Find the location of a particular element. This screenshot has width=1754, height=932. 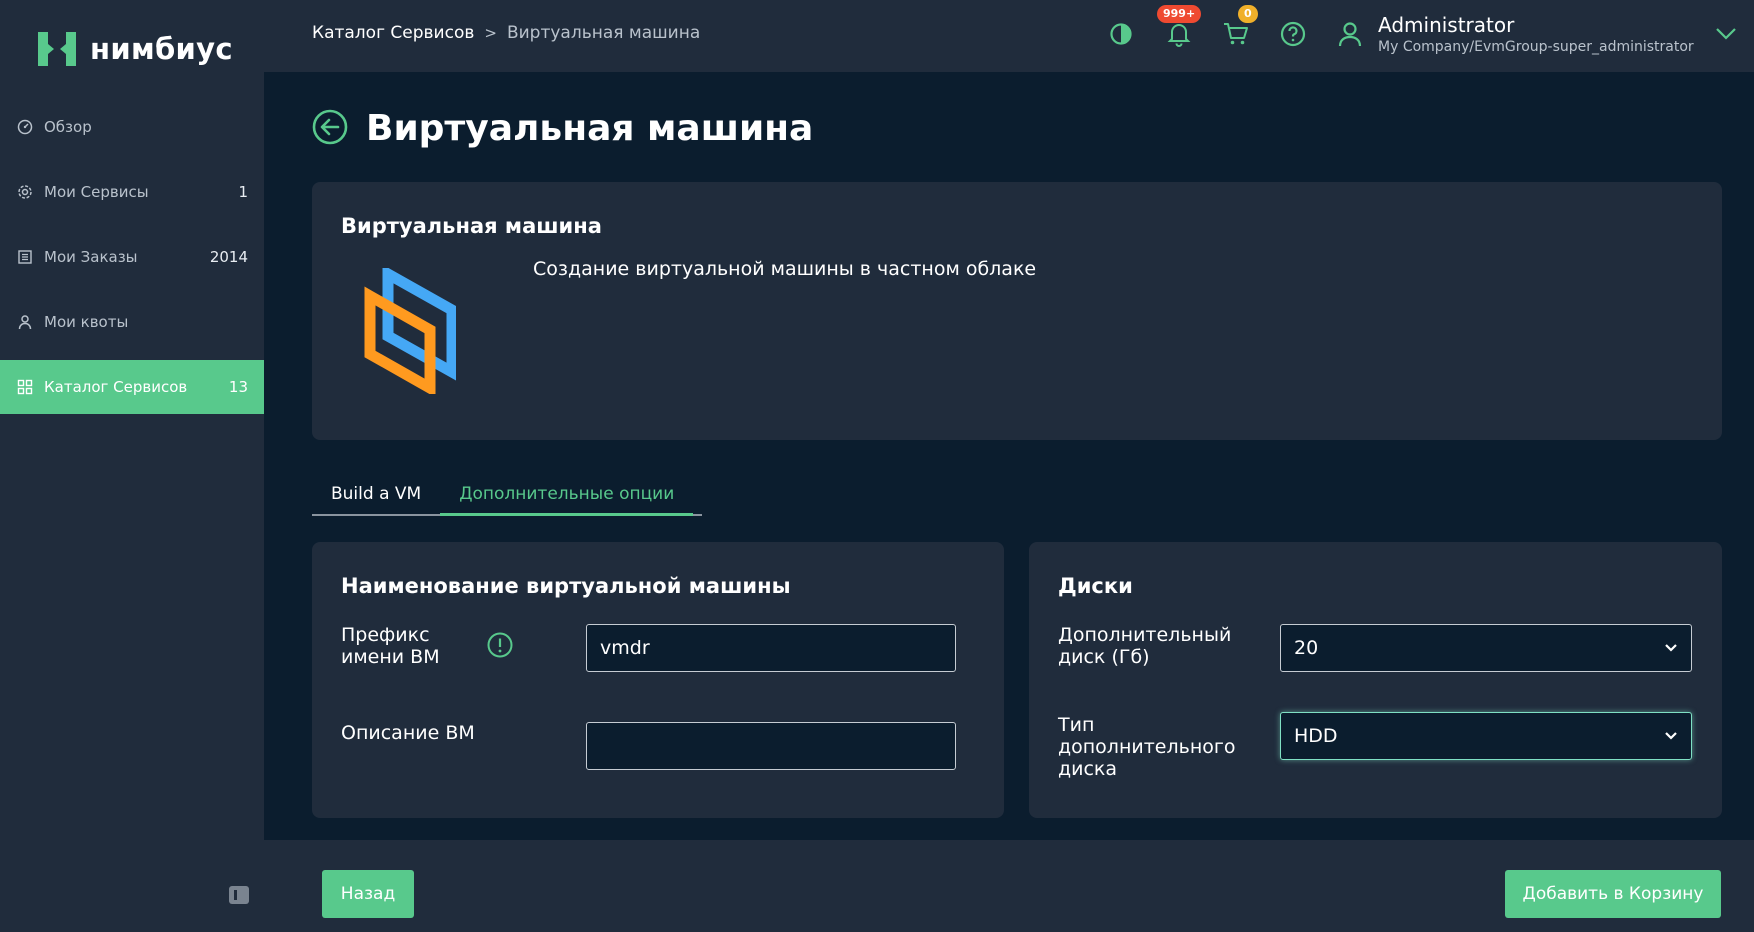

user-organization: My Company/EvmGroup-super_administrator is located at coordinates (1536, 47).